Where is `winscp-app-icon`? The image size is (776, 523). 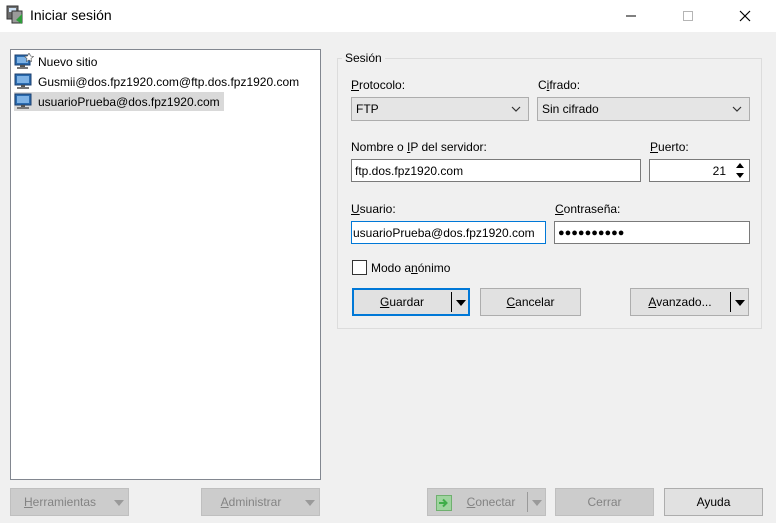 winscp-app-icon is located at coordinates (15, 15).